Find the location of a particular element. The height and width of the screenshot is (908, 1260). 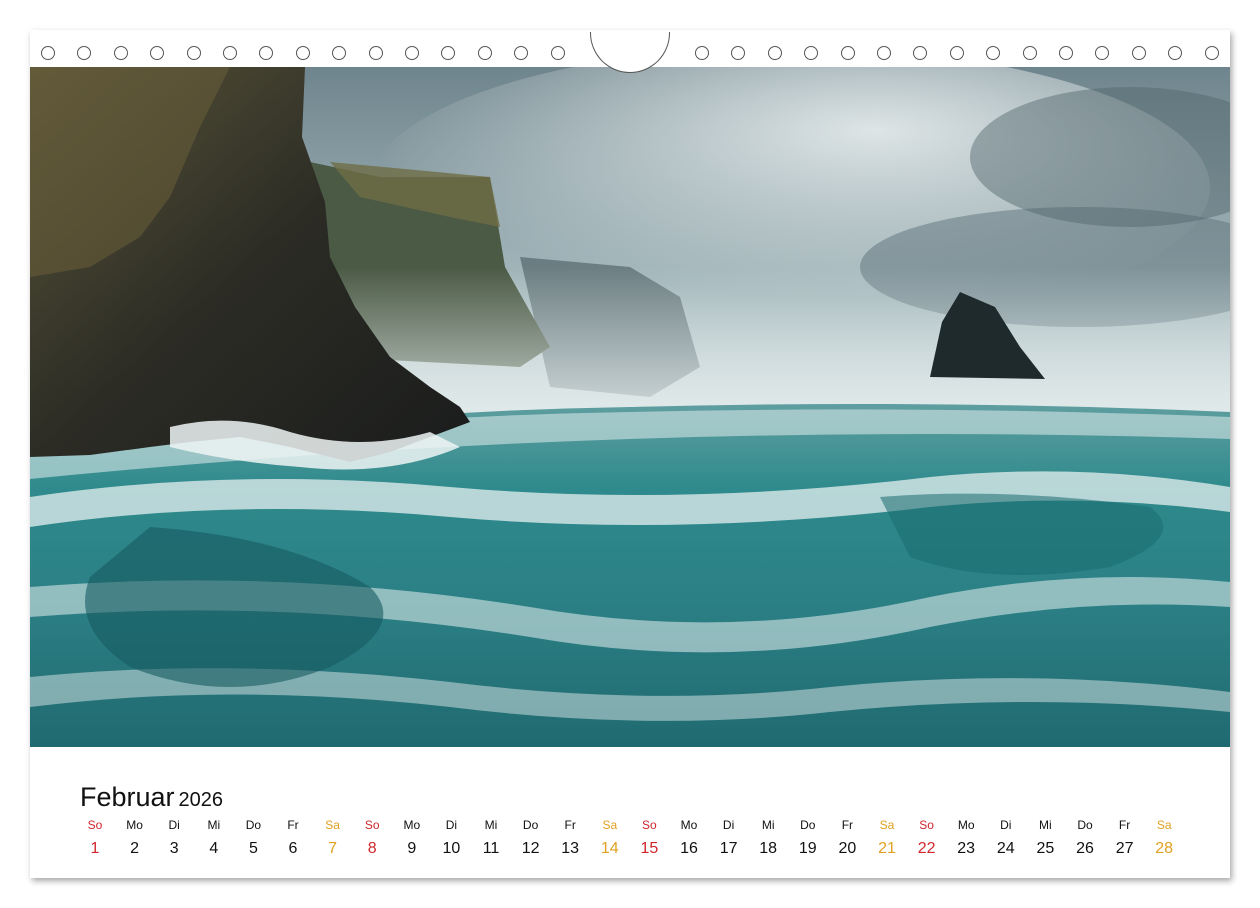

day-number: 13 is located at coordinates (570, 848).